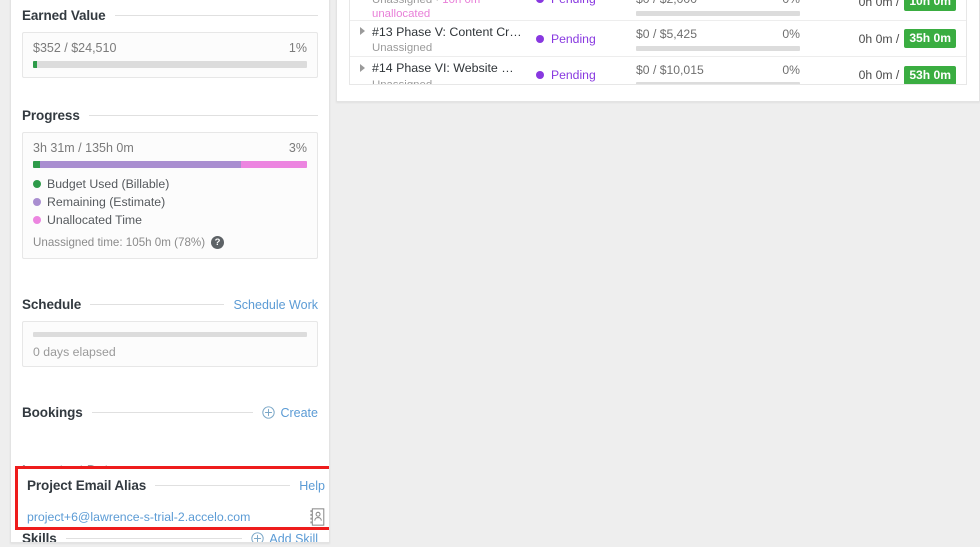 This screenshot has width=980, height=547. I want to click on legend-item: Budget Used (Billable), so click(101, 184).